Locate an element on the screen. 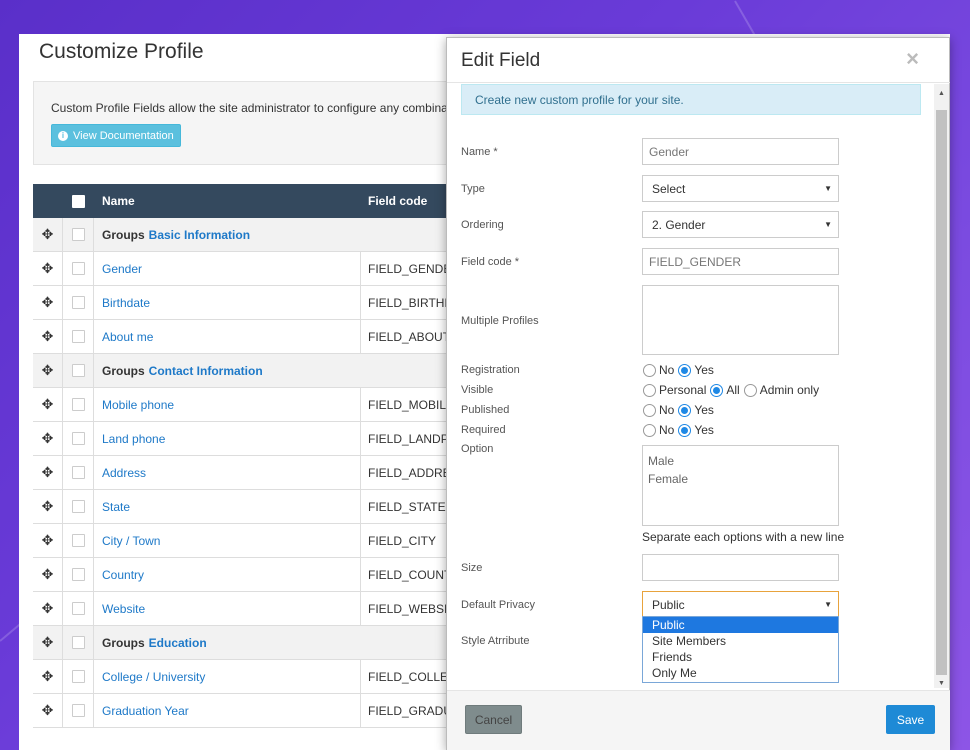 The height and width of the screenshot is (750, 970). select-all-checkbox is located at coordinates (78, 201).